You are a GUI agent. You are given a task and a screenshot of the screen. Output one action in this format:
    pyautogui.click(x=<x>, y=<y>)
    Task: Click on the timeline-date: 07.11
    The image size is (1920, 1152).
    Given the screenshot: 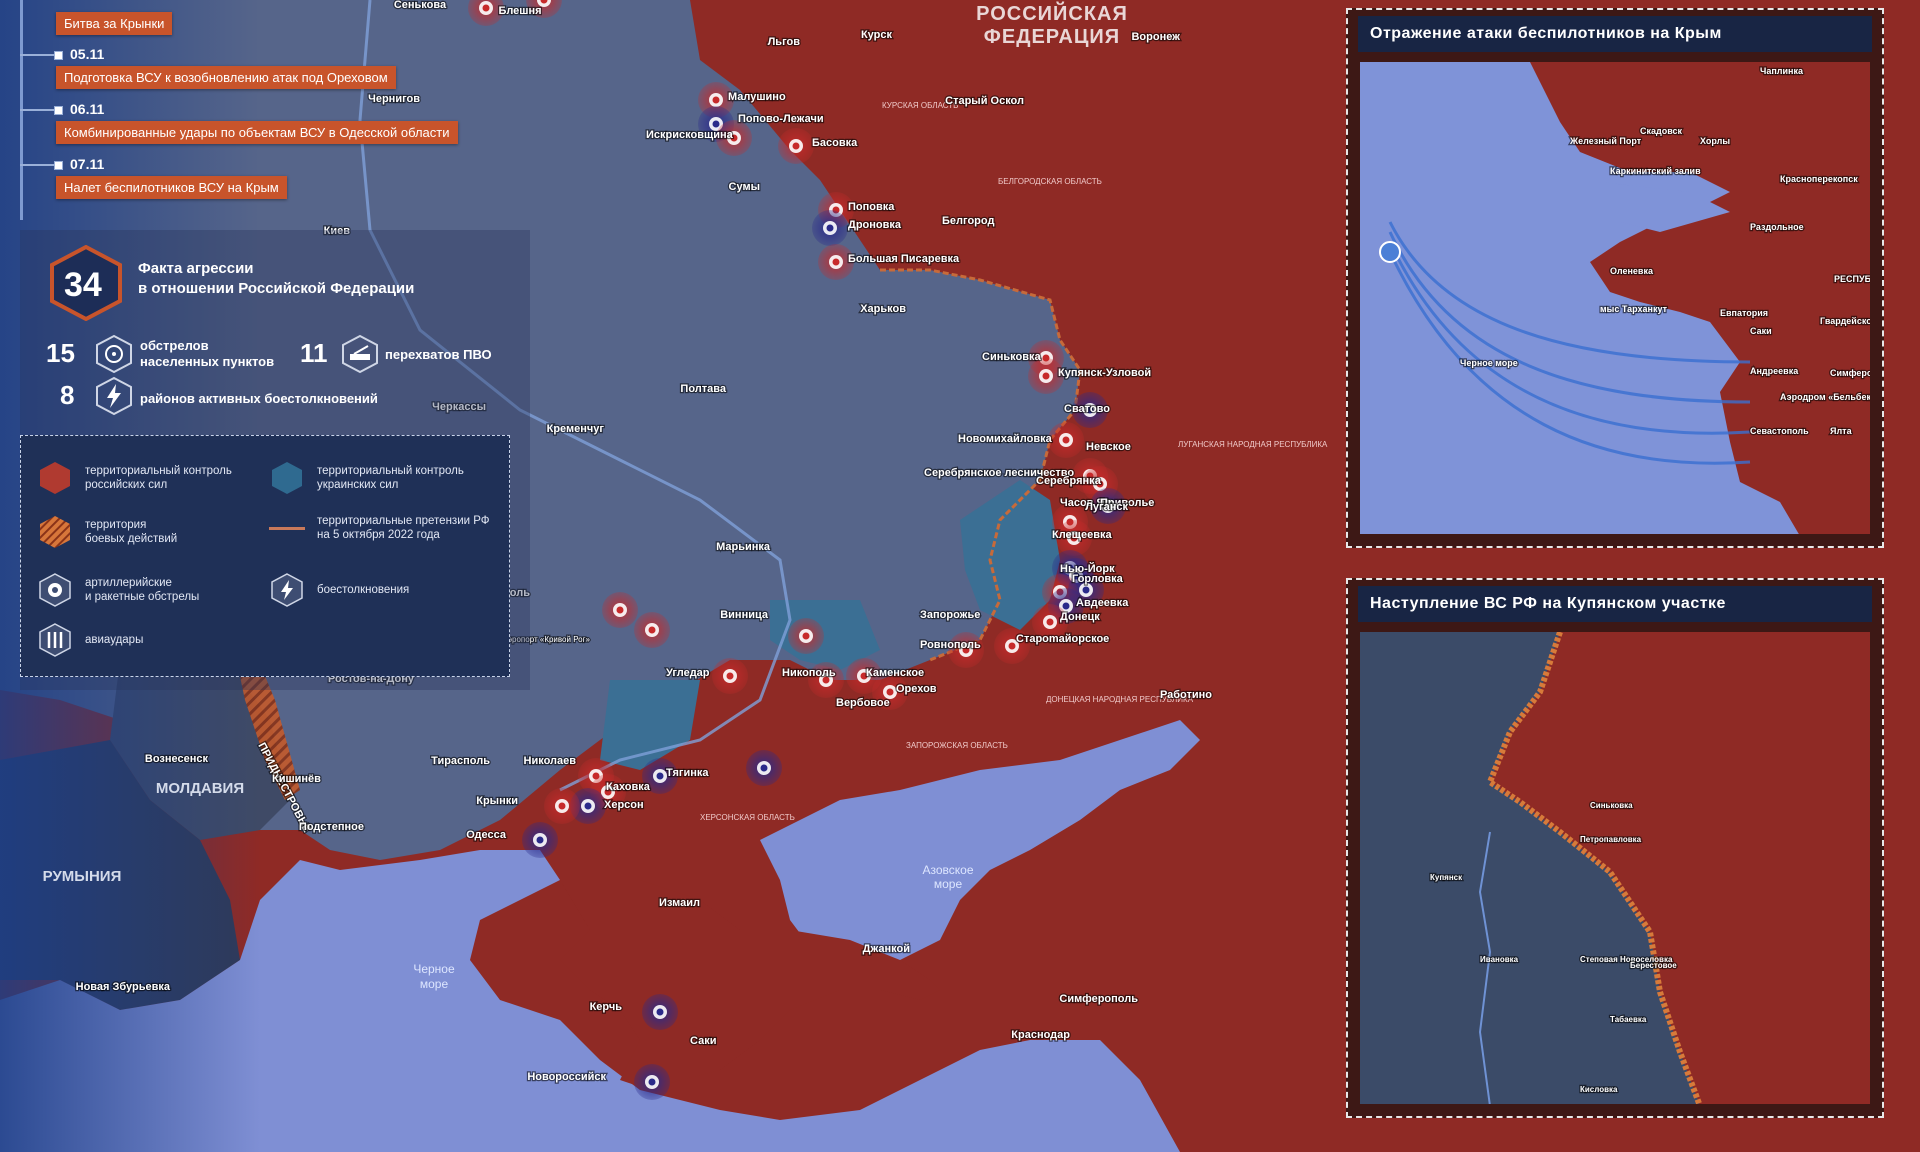 What is the action you would take?
    pyautogui.click(x=87, y=164)
    